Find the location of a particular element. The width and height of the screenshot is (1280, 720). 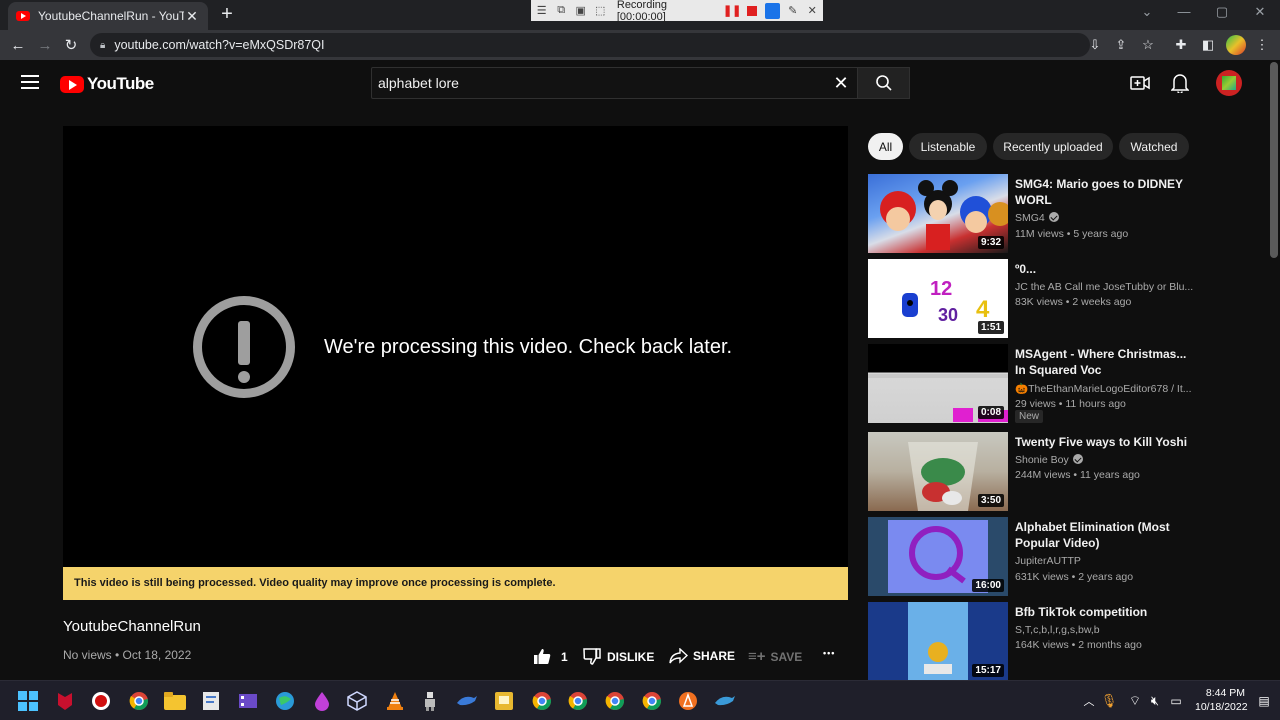

webcam-icon is located at coordinates (772, 10).